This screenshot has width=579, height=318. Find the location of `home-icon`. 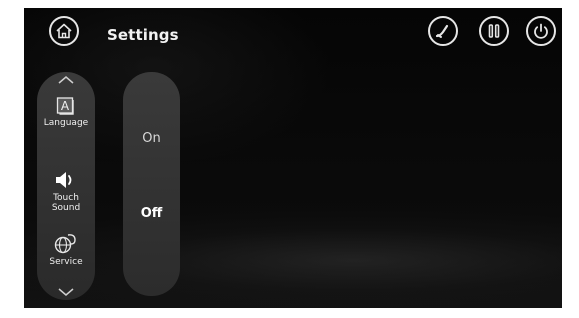

home-icon is located at coordinates (64, 31).